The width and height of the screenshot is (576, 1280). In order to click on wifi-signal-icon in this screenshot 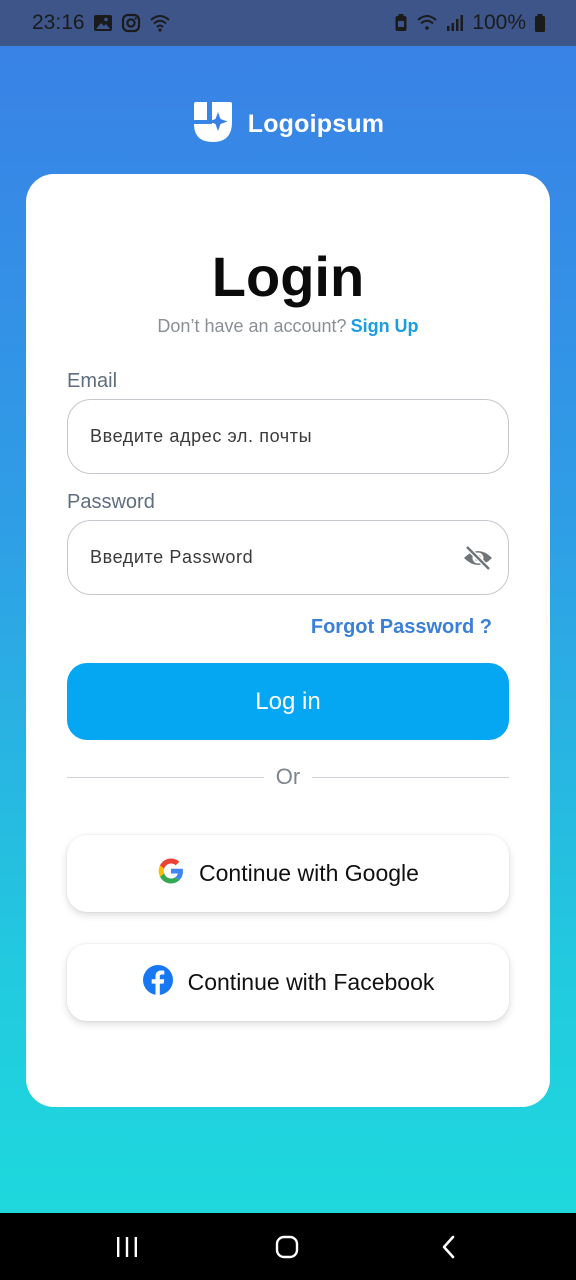, I will do `click(427, 23)`.